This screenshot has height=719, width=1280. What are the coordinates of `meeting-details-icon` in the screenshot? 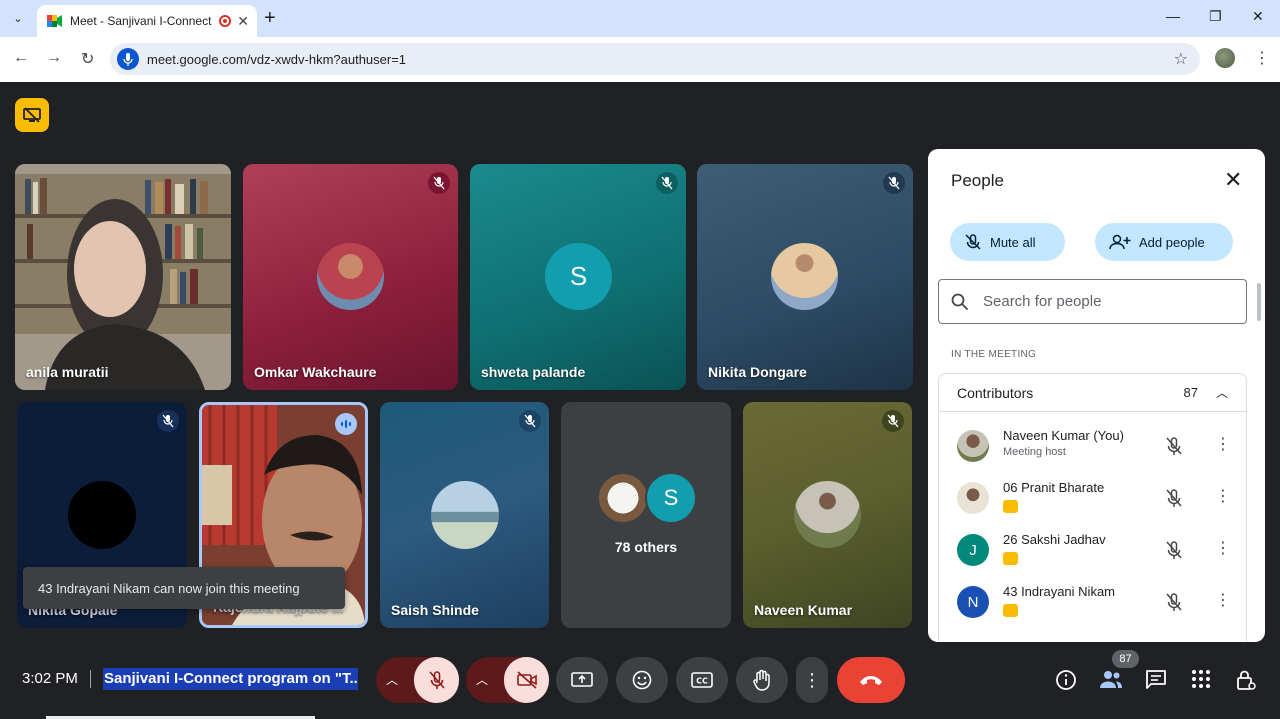 It's located at (1066, 680).